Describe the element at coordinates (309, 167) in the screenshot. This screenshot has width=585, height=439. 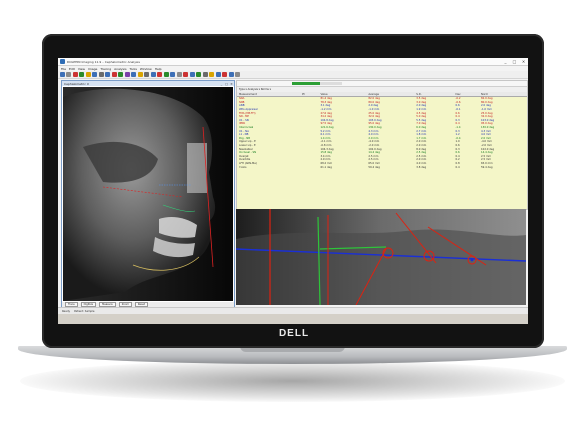
I see `table-cell` at that location.